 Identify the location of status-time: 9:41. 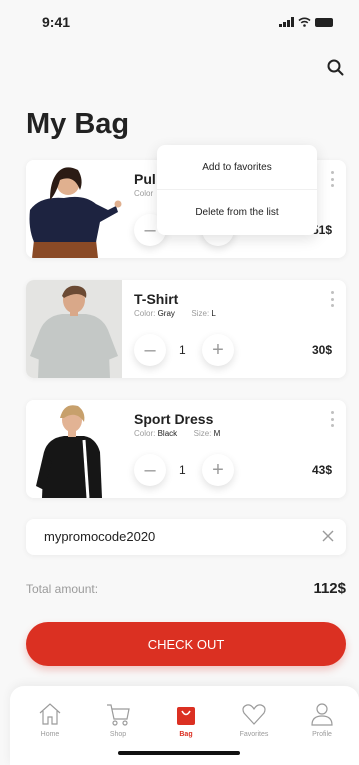
(56, 22).